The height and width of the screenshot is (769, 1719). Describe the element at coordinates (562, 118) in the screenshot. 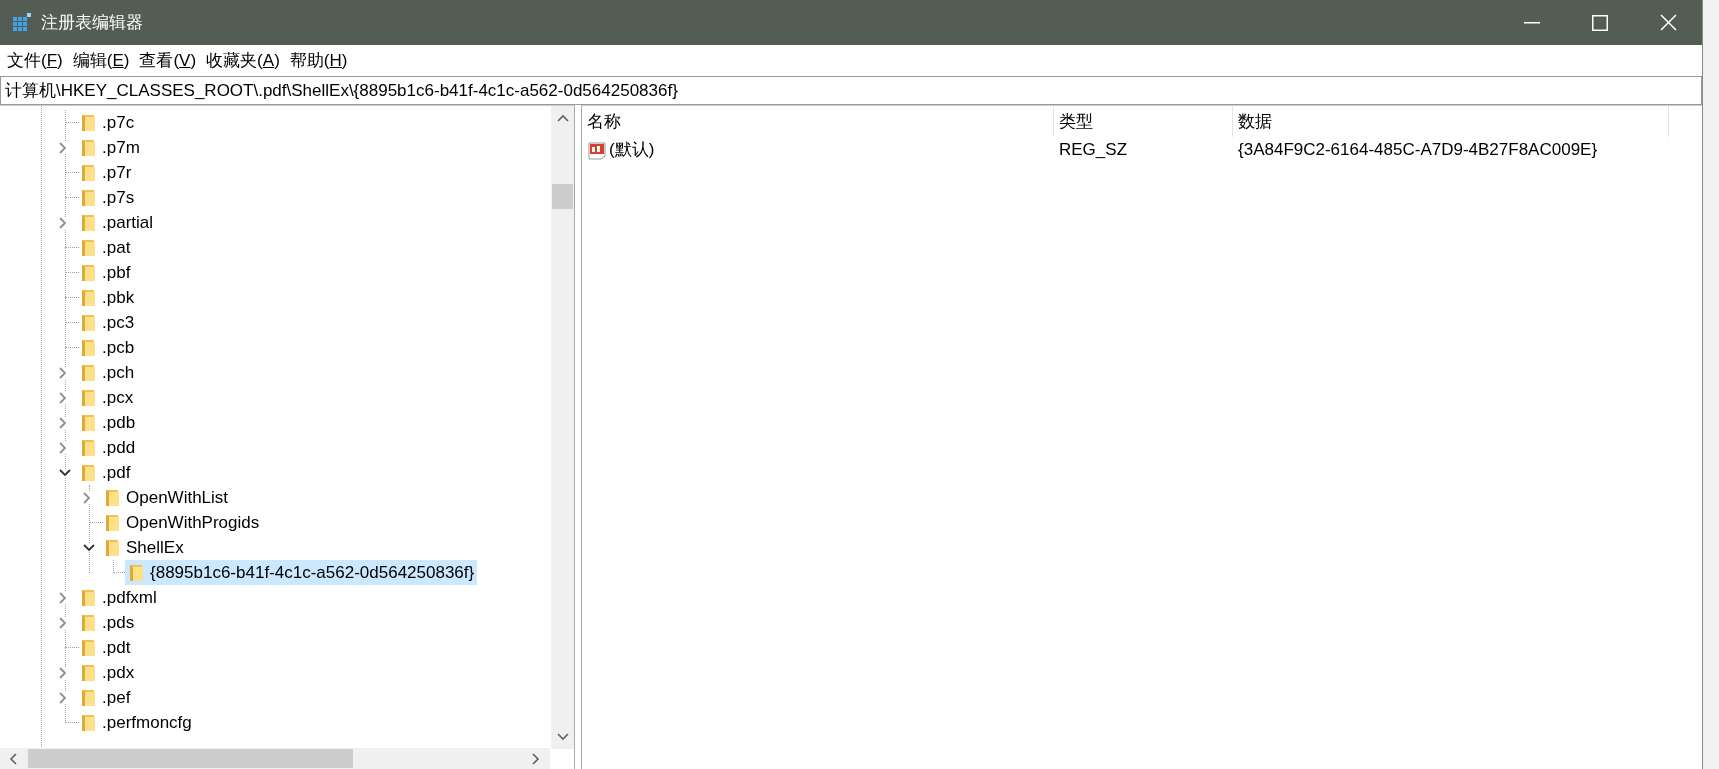

I see `scroll-up-icon` at that location.